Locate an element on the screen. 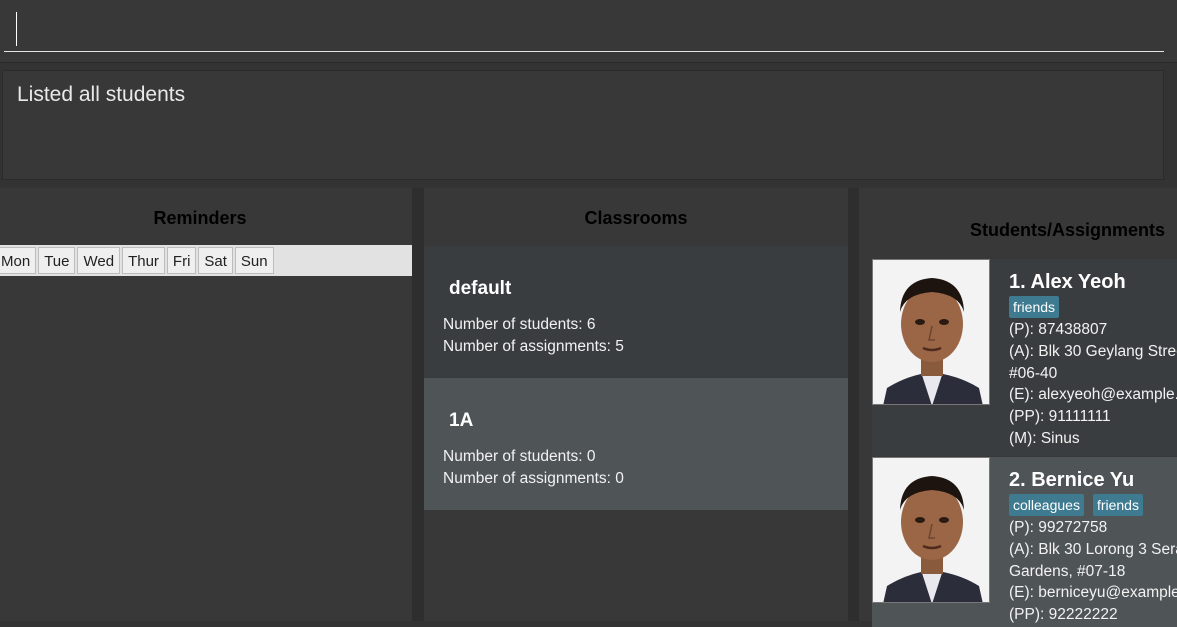 The image size is (1177, 627). student-email: (E): alexyeoh@example.com is located at coordinates (1093, 394).